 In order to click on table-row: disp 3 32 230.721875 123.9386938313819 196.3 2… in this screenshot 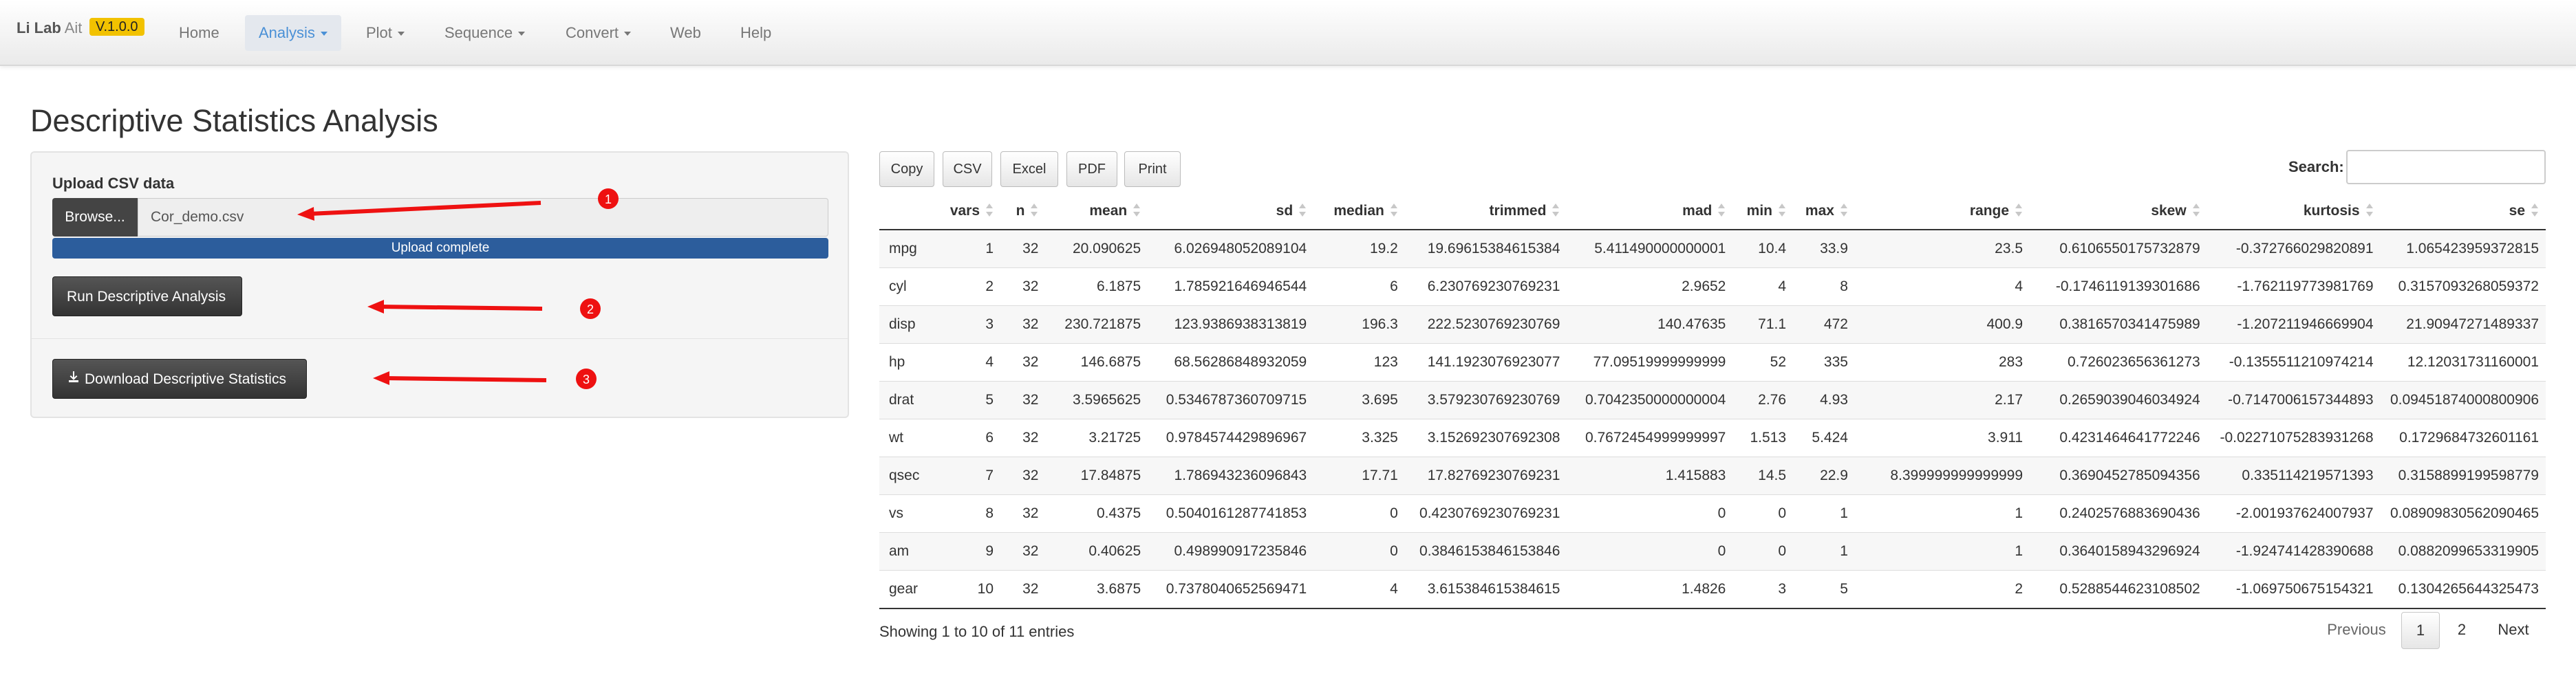, I will do `click(1712, 324)`.